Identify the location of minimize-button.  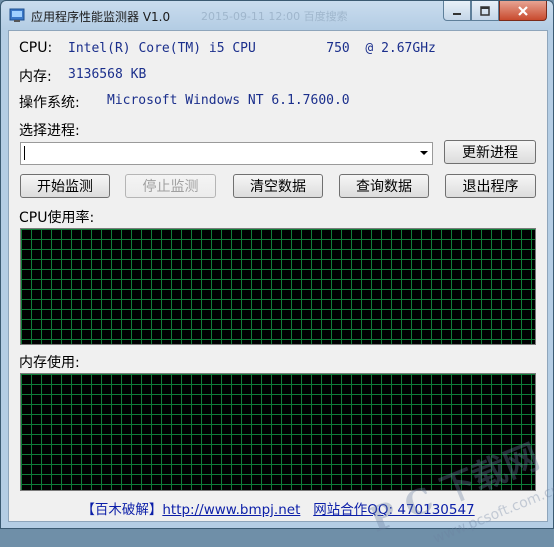
(457, 11).